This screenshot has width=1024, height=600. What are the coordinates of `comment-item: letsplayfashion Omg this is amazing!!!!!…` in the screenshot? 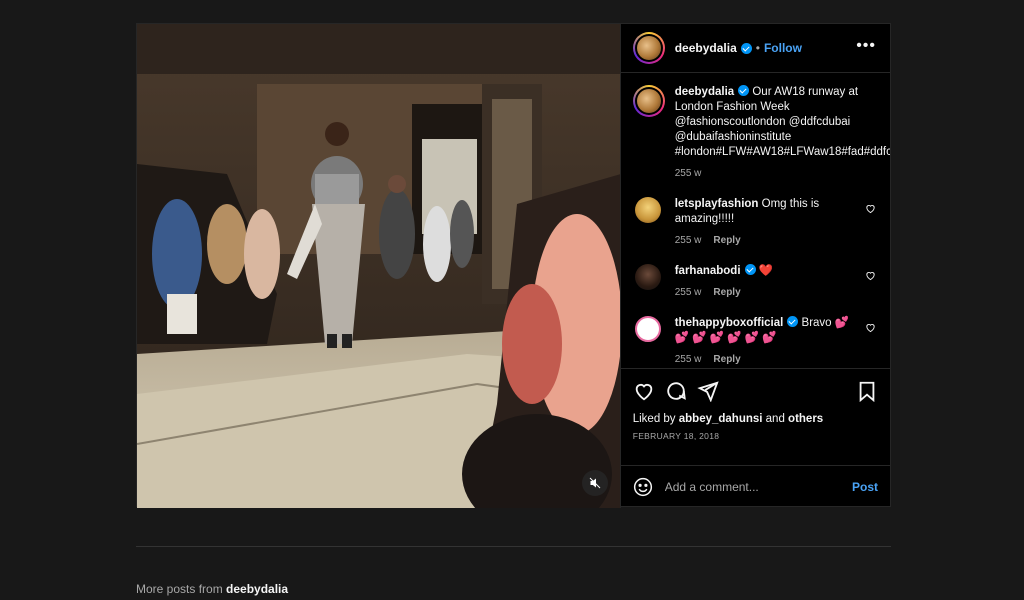 It's located at (755, 222).